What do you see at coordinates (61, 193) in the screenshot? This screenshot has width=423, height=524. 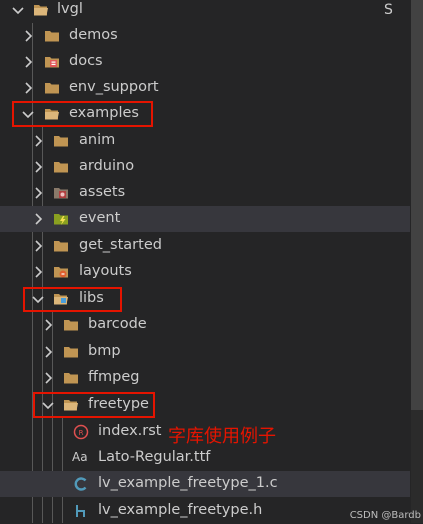 I see `assets-folder-icon` at bounding box center [61, 193].